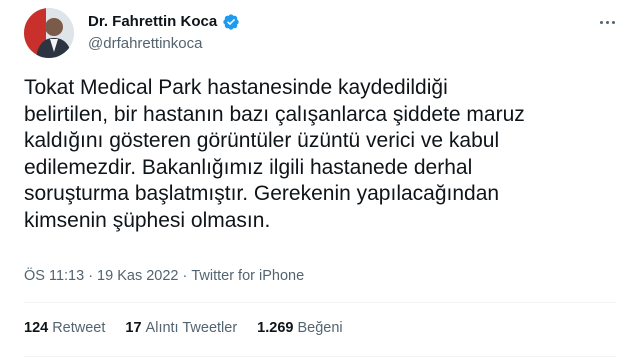  Describe the element at coordinates (145, 44) in the screenshot. I see `author-handle: @drfahrettinkoca` at that location.